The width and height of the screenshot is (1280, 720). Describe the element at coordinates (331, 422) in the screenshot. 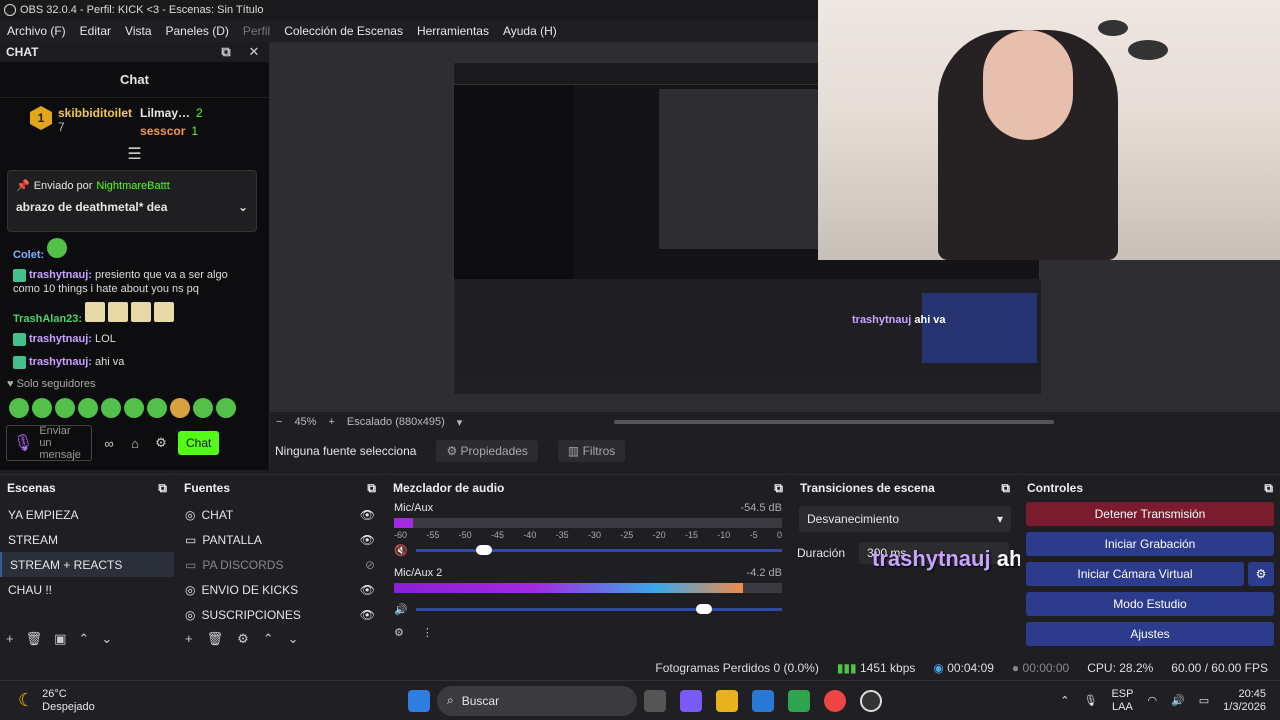

I see `zoom-in-icon: +` at that location.